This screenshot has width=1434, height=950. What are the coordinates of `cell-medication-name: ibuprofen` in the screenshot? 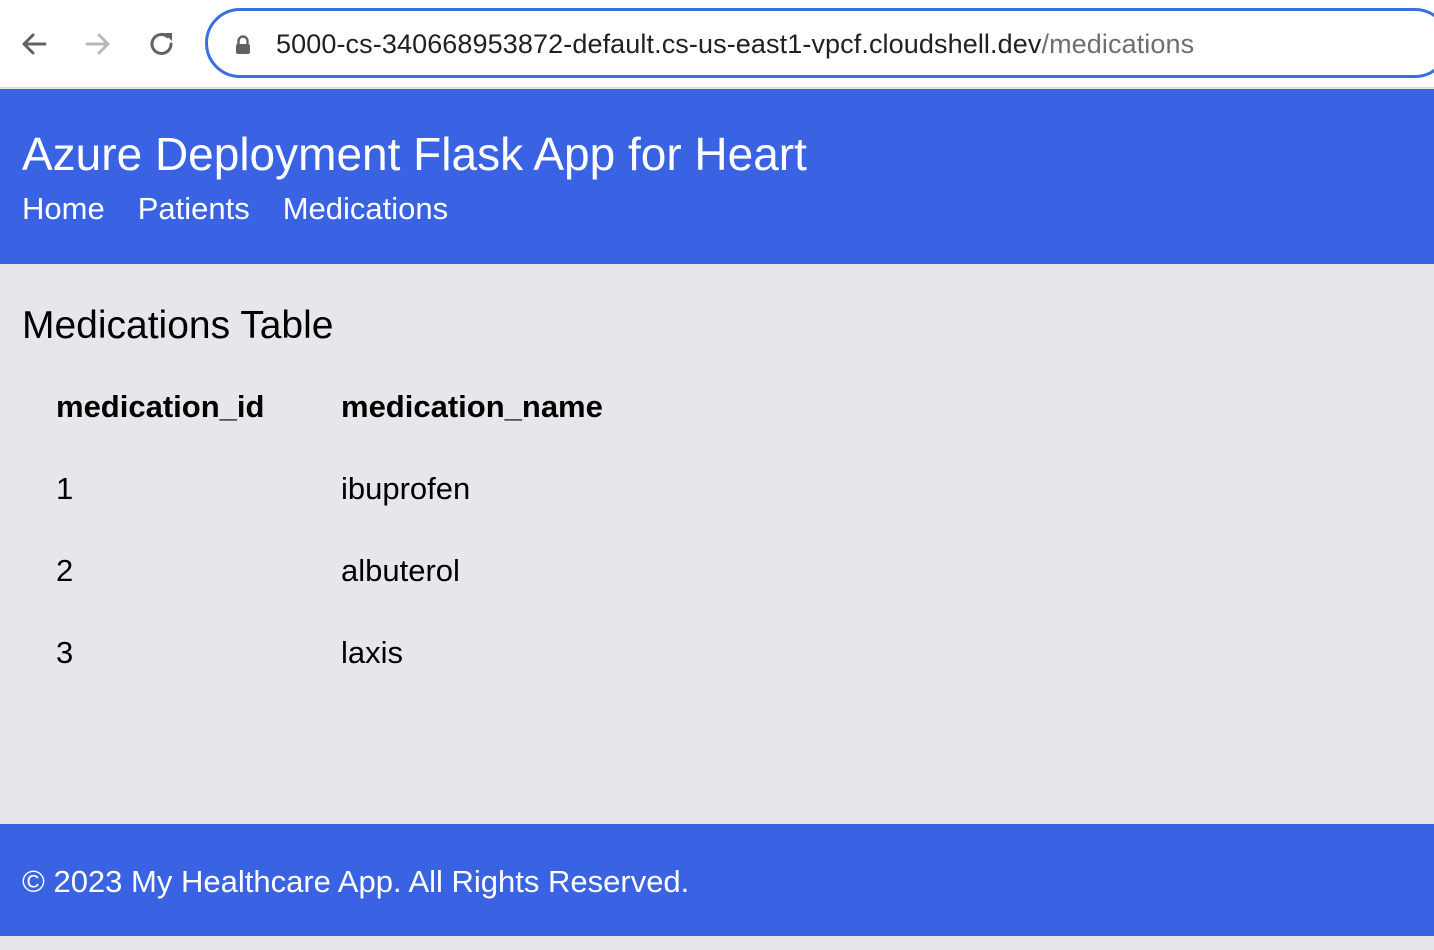 It's located at (406, 488).